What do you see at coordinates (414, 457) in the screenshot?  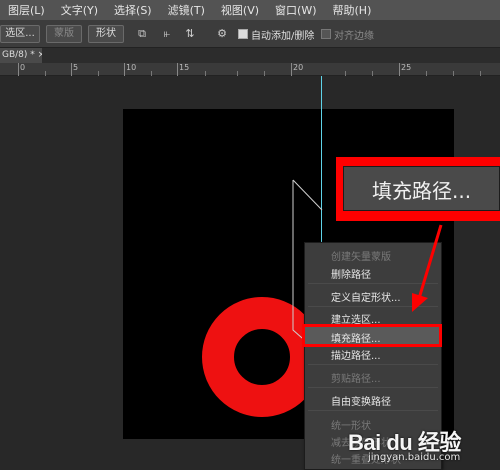 I see `watermark-url: jingyan.baidu.com` at bounding box center [414, 457].